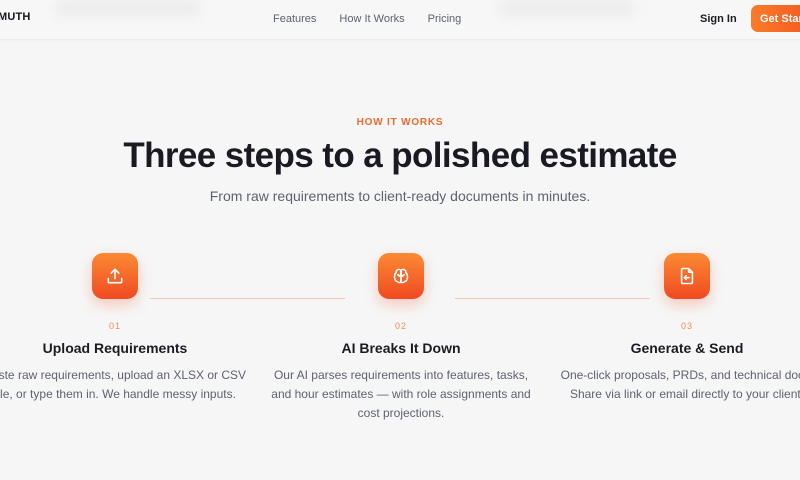 The image size is (800, 480). I want to click on section-title: Three steps to a polished estimate, so click(400, 155).